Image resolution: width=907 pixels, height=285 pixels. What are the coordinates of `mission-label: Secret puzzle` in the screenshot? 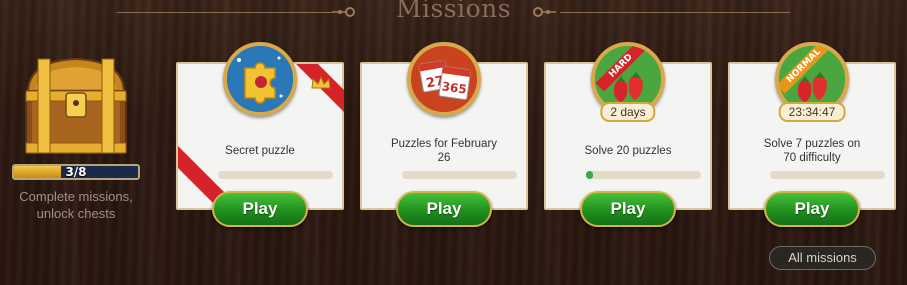 It's located at (260, 151).